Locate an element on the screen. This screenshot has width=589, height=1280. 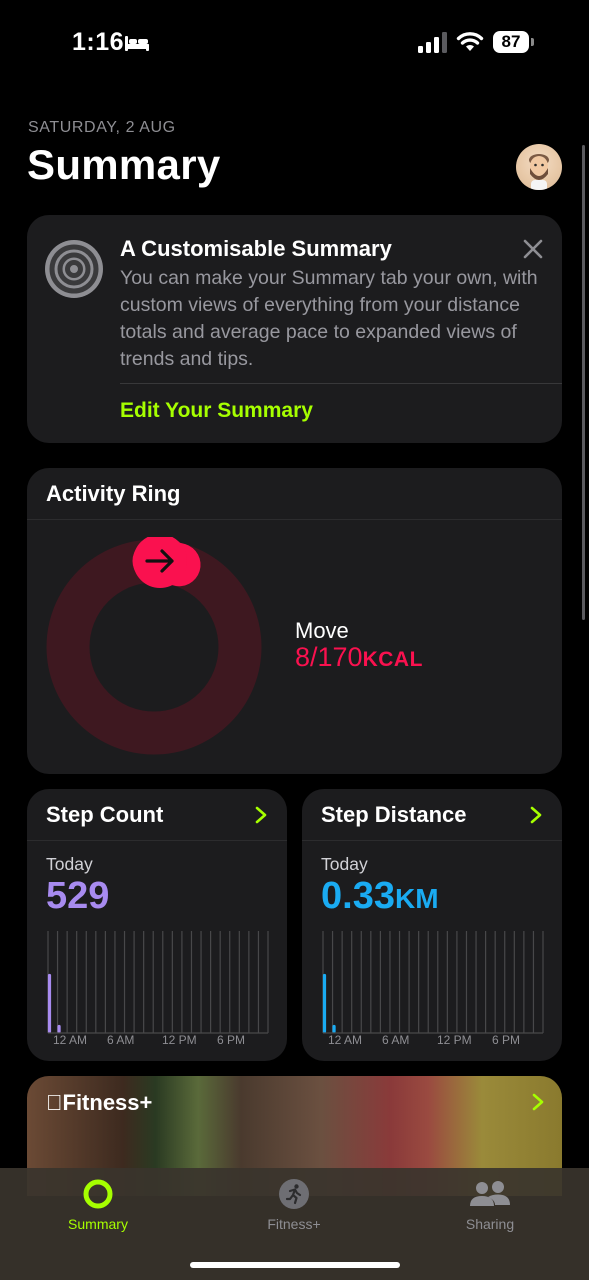
memoji-icon is located at coordinates (539, 172).